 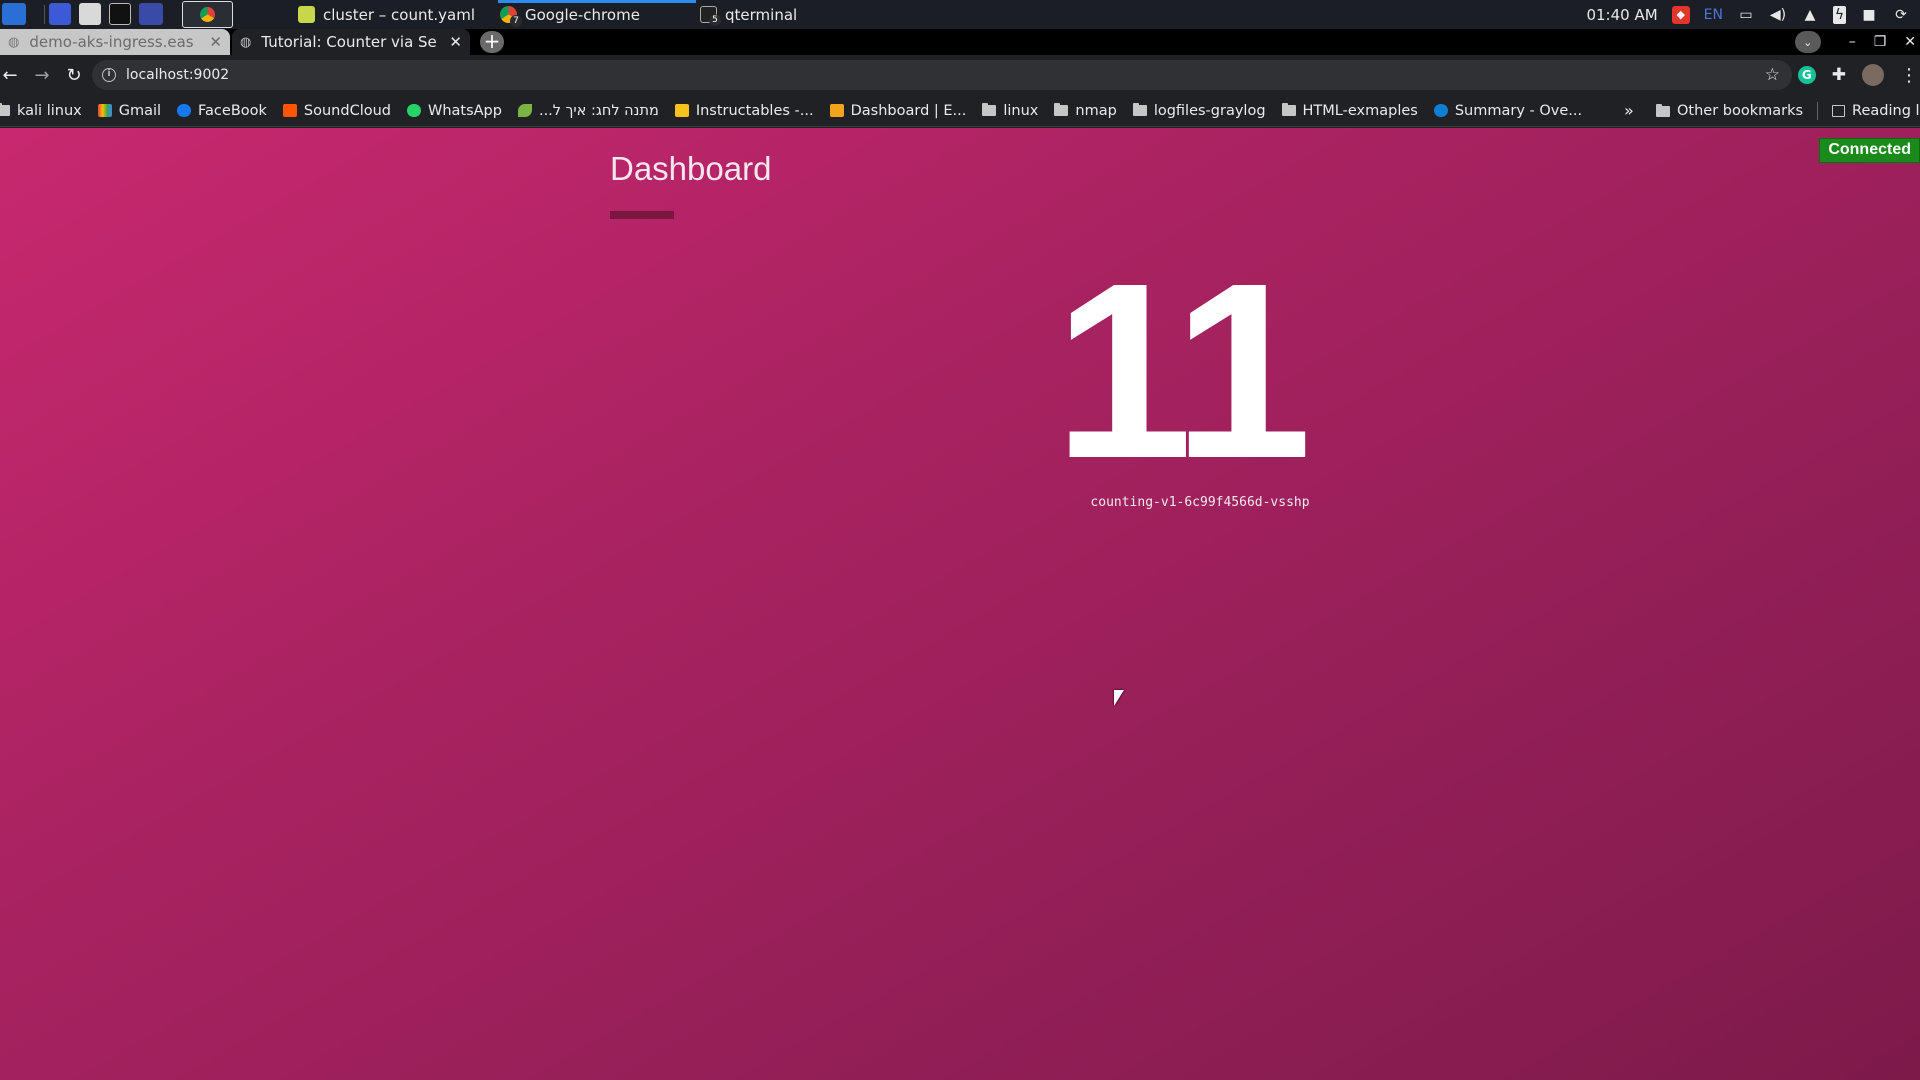 I want to click on tab-aks-ingress: ◍ demo-aks-ingress.eastus ✕, so click(x=115, y=42).